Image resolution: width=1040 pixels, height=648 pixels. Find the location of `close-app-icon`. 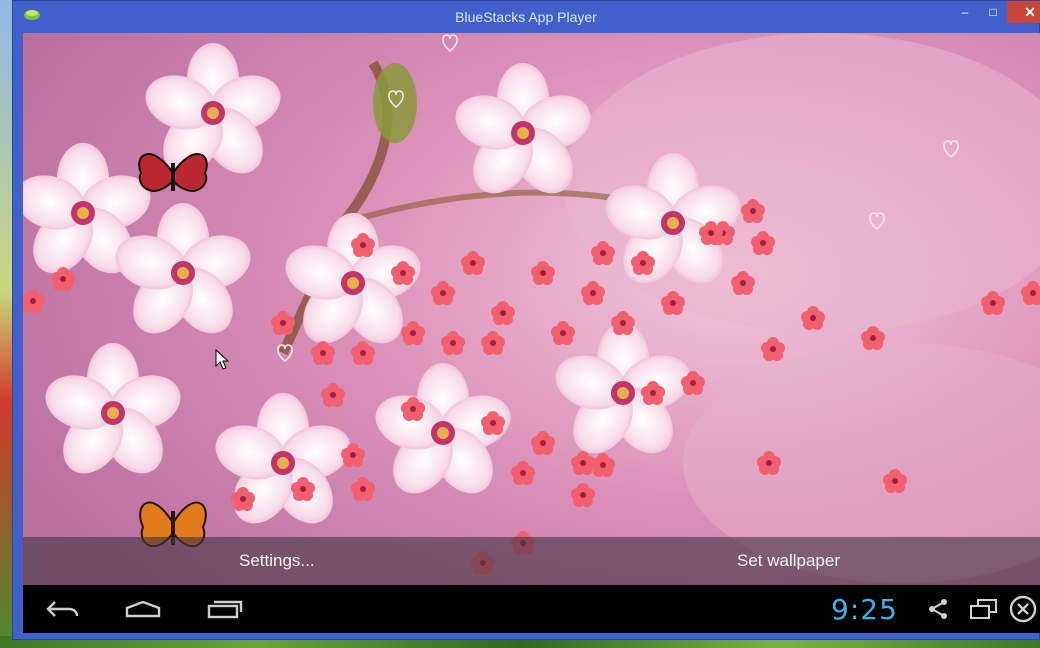

close-app-icon is located at coordinates (1023, 609).